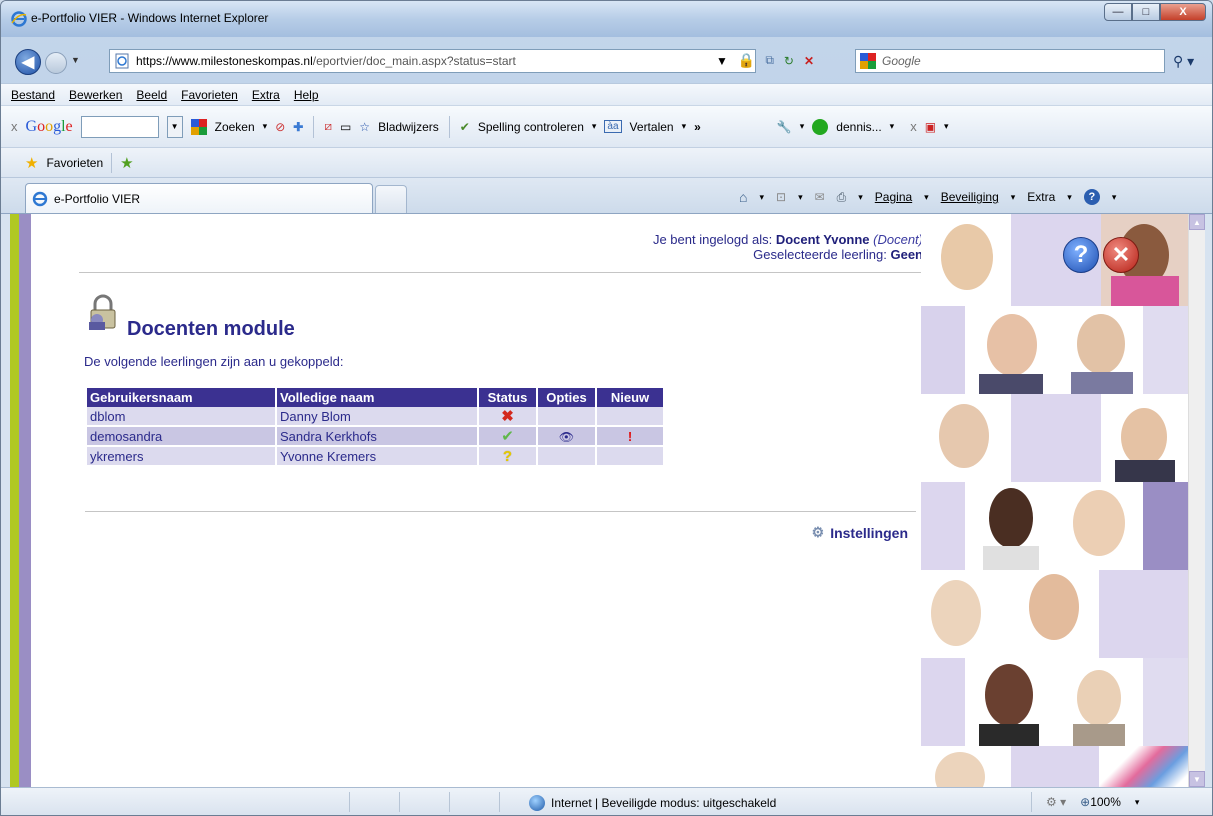 The image size is (1213, 816). I want to click on security-menu: Beveiliging, so click(970, 197).